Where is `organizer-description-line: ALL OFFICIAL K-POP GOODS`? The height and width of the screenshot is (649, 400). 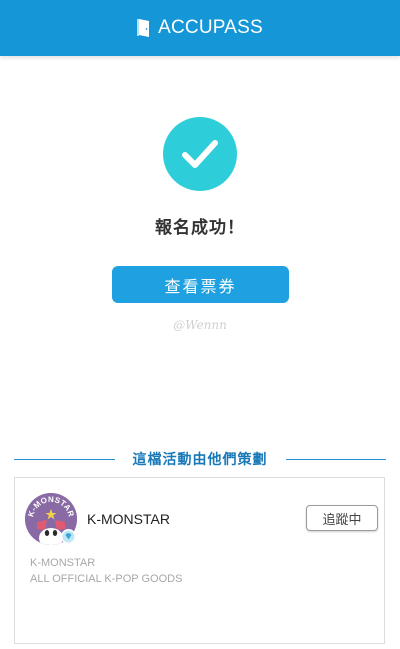 organizer-description-line: ALL OFFICIAL K-POP GOODS is located at coordinates (106, 579).